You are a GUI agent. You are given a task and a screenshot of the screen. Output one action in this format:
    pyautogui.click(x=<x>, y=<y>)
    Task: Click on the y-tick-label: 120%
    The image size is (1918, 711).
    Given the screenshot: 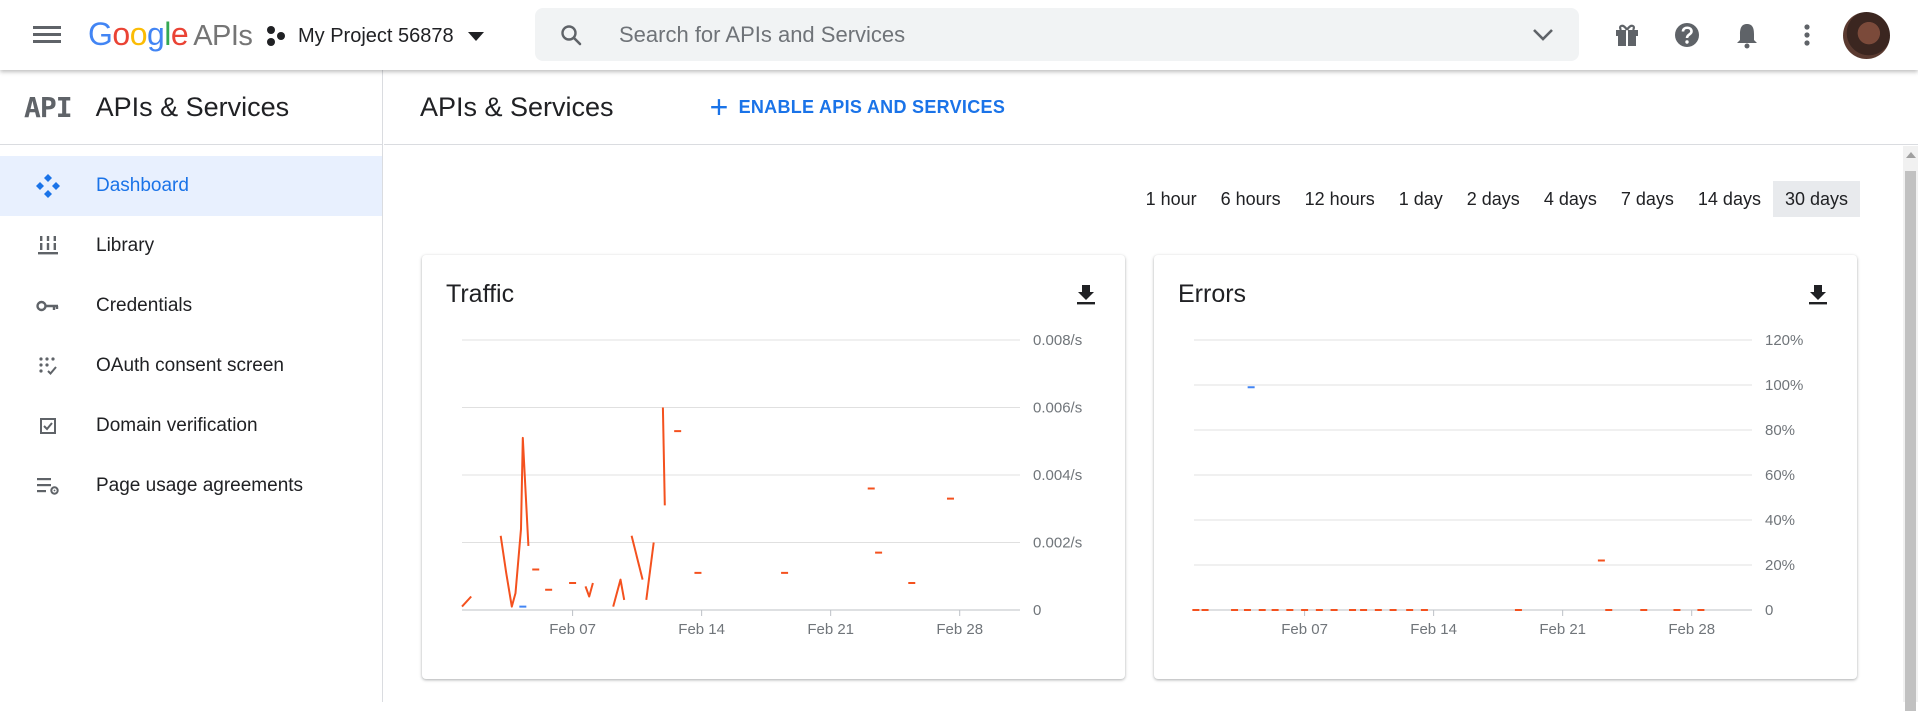 What is the action you would take?
    pyautogui.click(x=1784, y=340)
    